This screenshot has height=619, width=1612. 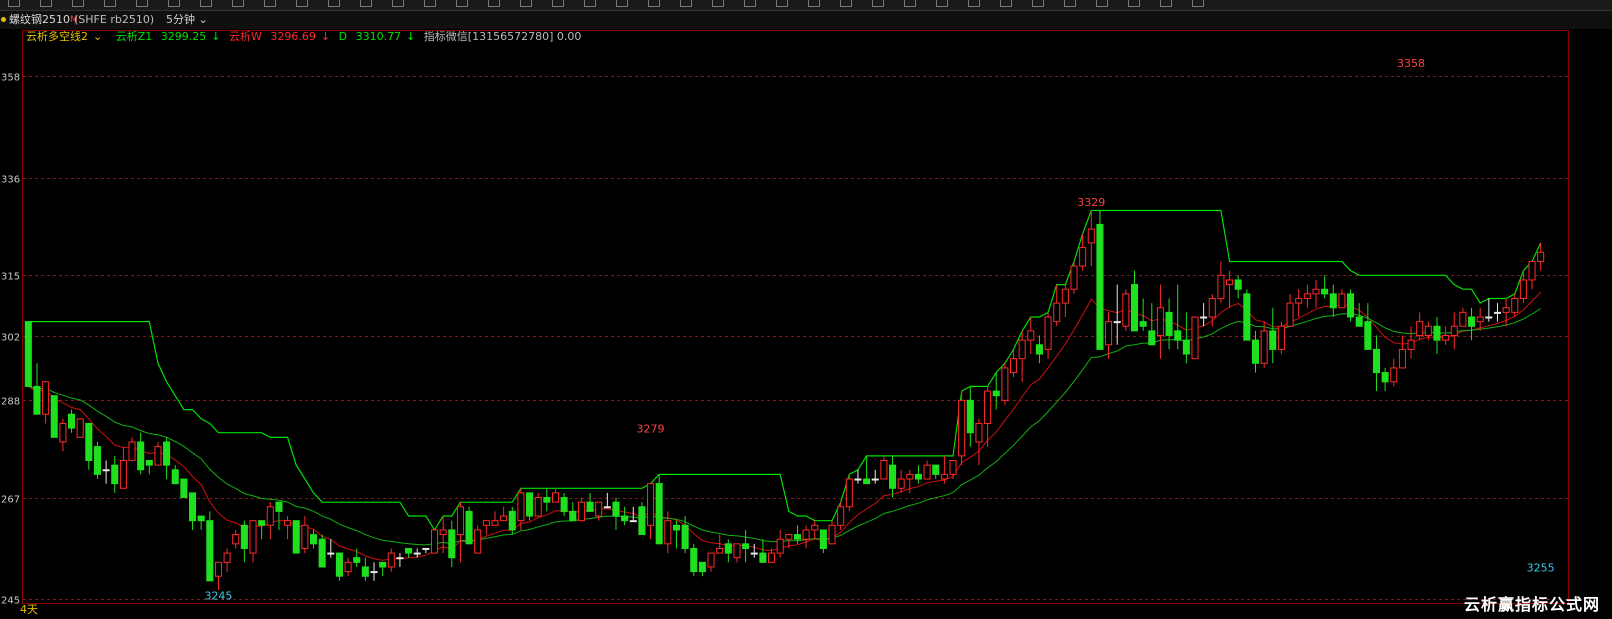 What do you see at coordinates (29, 609) in the screenshot?
I see `range-label: 4天` at bounding box center [29, 609].